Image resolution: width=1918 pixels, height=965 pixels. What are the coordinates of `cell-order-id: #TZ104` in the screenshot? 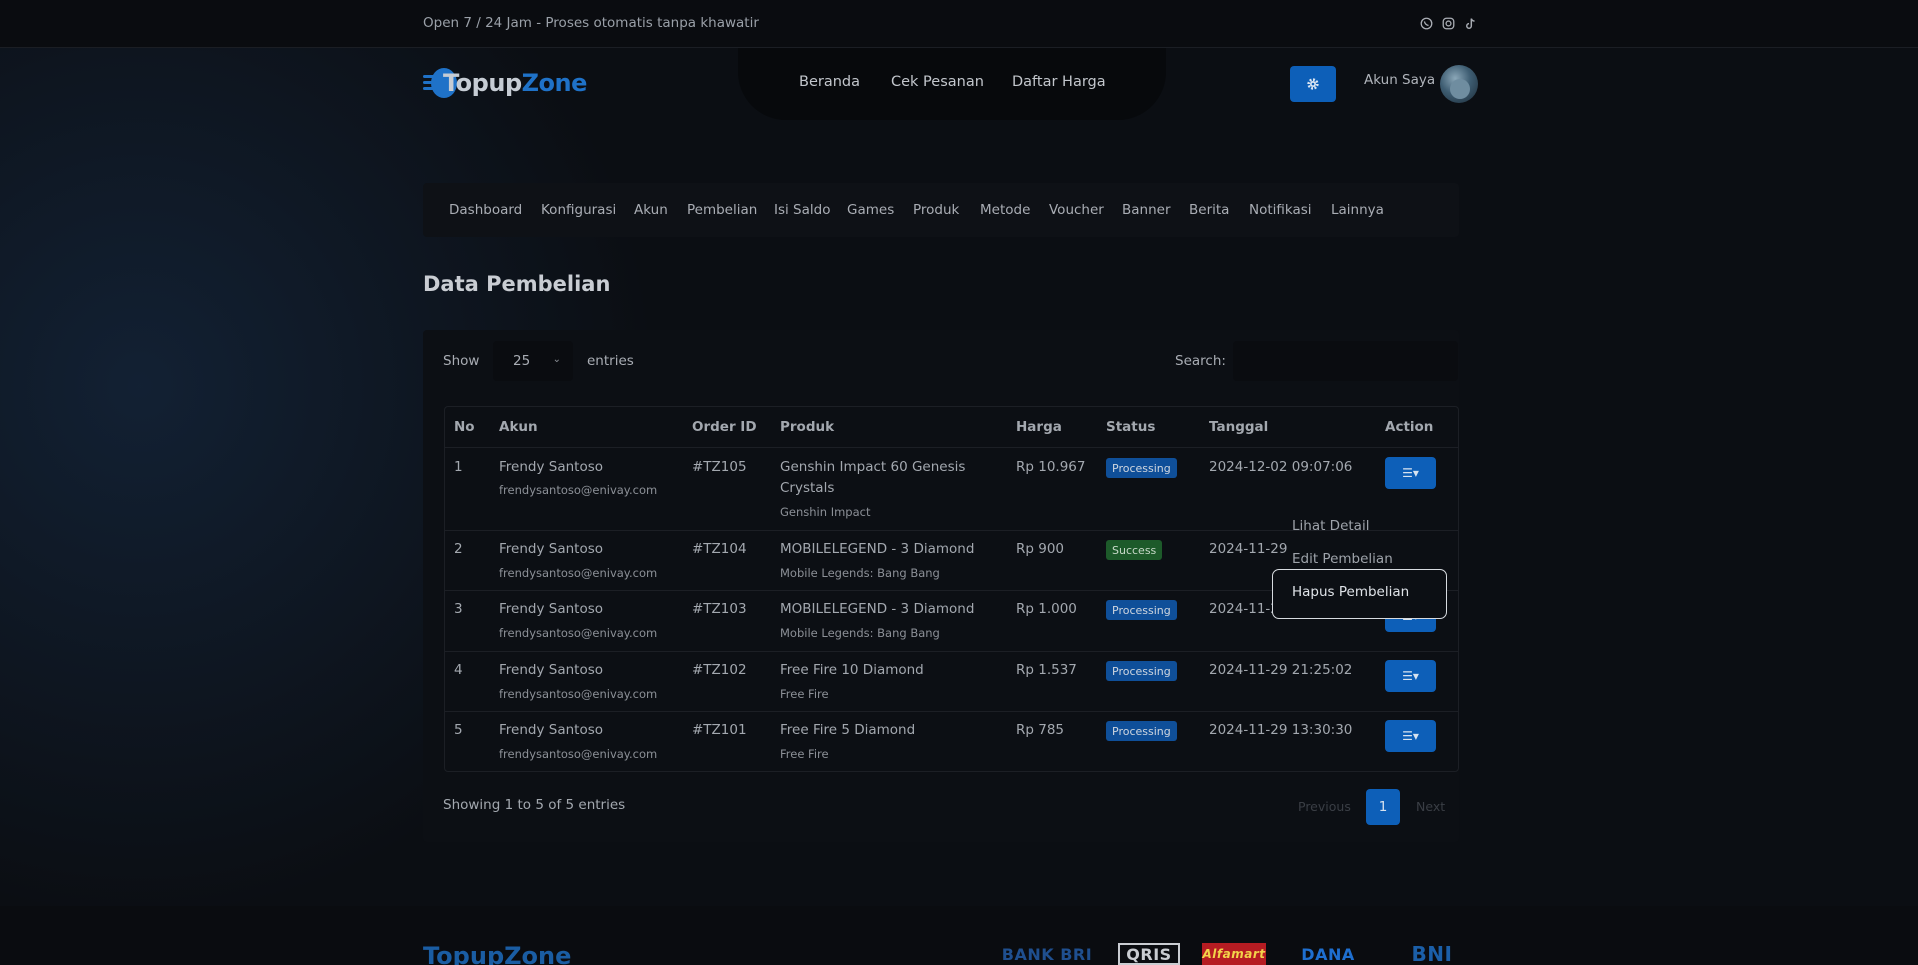 It's located at (719, 549).